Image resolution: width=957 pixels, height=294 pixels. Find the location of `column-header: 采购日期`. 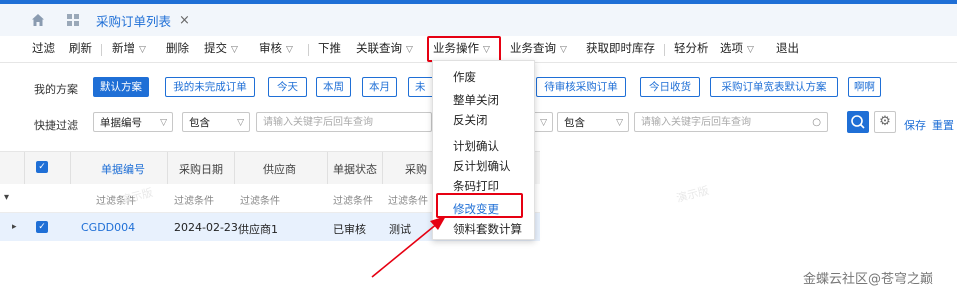

column-header: 采购日期 is located at coordinates (201, 169).